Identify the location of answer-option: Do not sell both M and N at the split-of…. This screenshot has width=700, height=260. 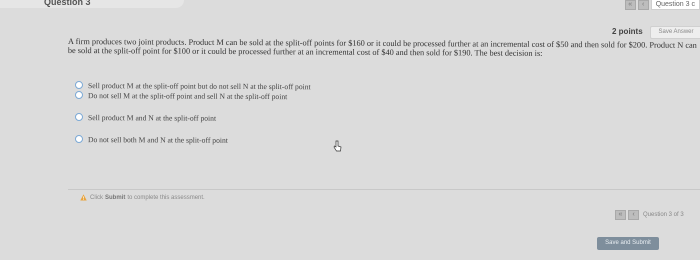
(274, 140).